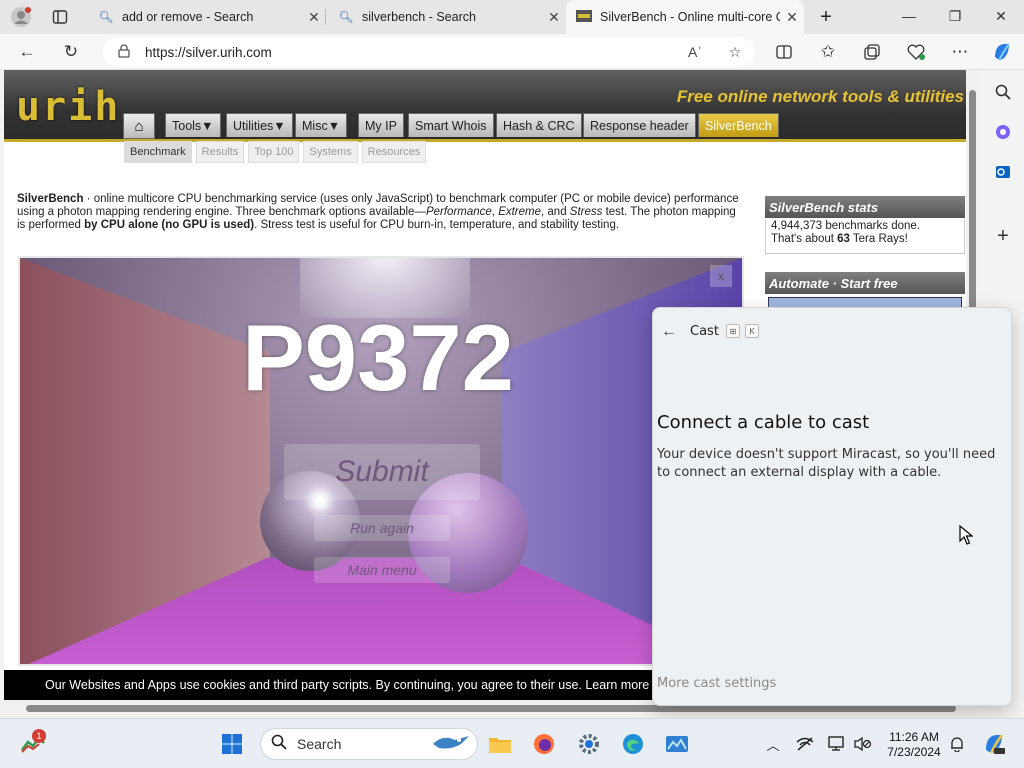 The height and width of the screenshot is (768, 1024). Describe the element at coordinates (872, 52) in the screenshot. I see `collections-icon` at that location.